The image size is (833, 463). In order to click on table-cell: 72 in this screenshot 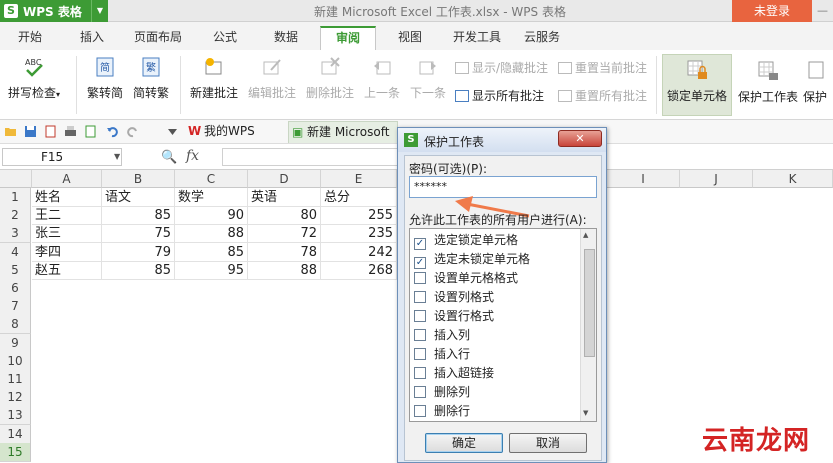, I will do `click(284, 234)`.